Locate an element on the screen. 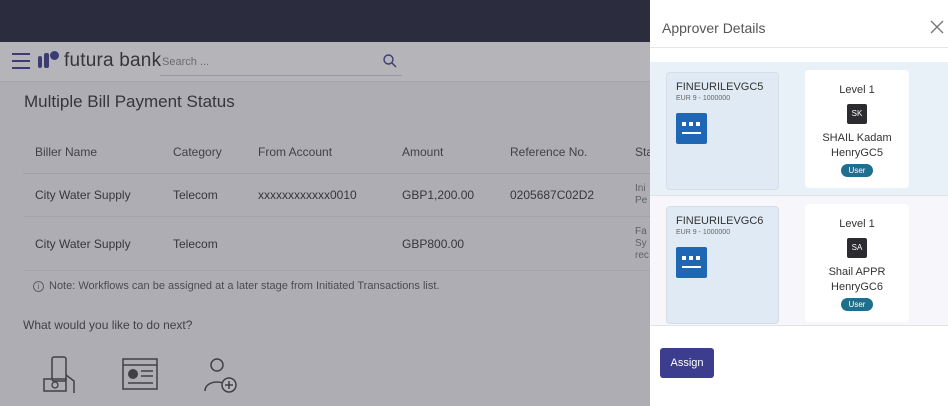  account-card: FINEURILEVGC5 EUR 9 - 1000000 is located at coordinates (722, 131).